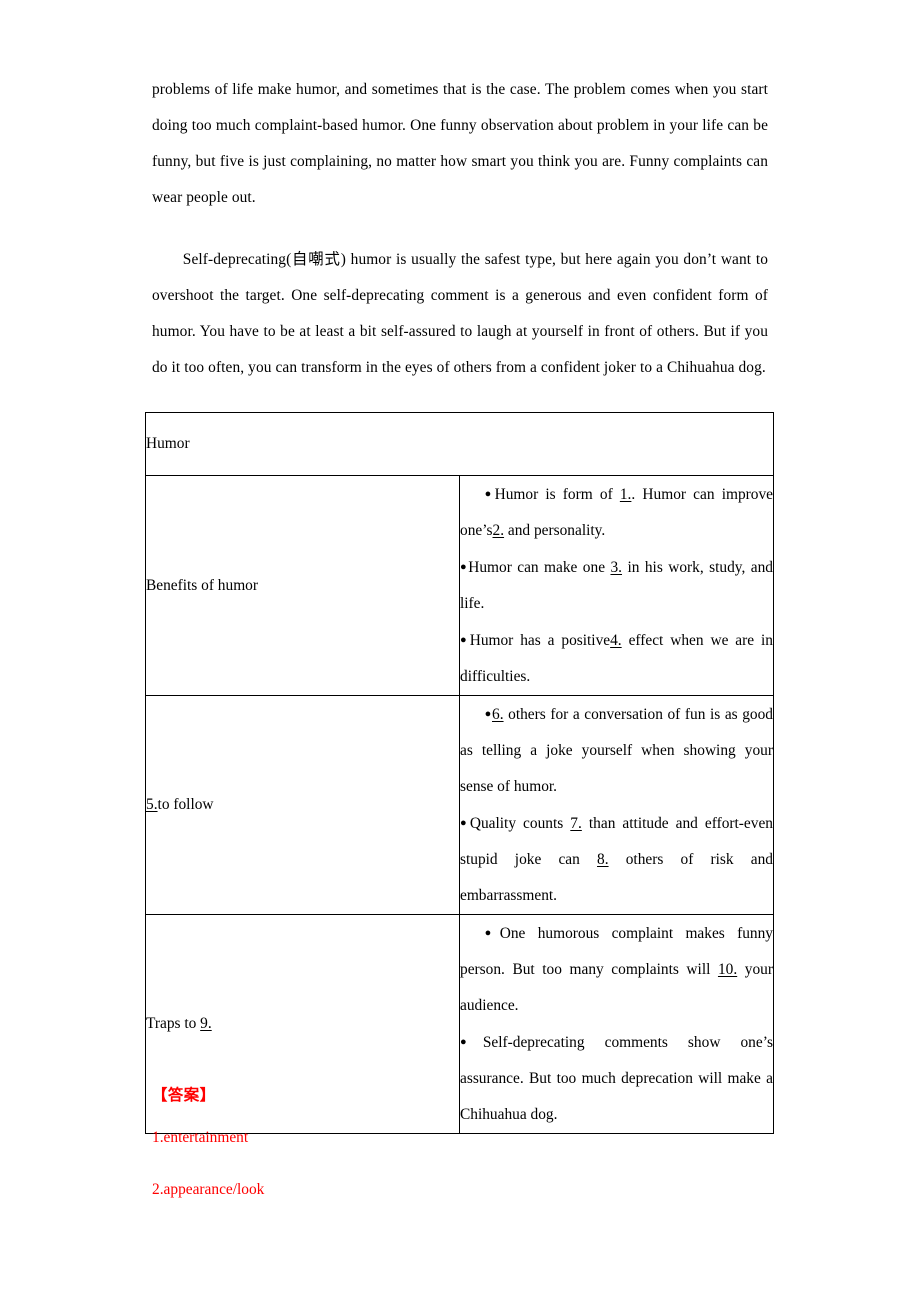 The image size is (920, 1302). What do you see at coordinates (460, 1147) in the screenshot?
I see `answer-section: 【答案】 1.entertainment 2.appearance/look` at bounding box center [460, 1147].